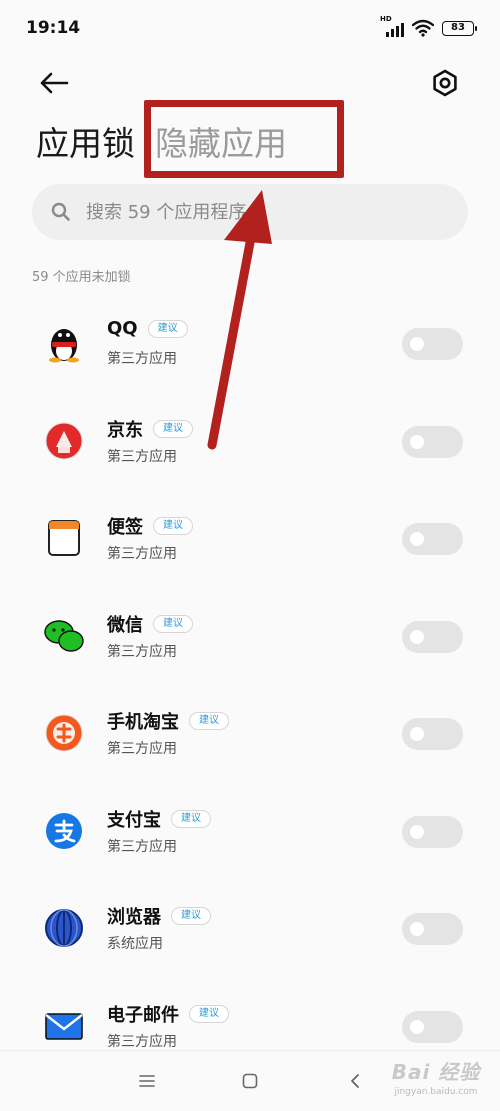 Image resolution: width=500 pixels, height=1111 pixels. I want to click on lock-toggle-browser, so click(432, 929).